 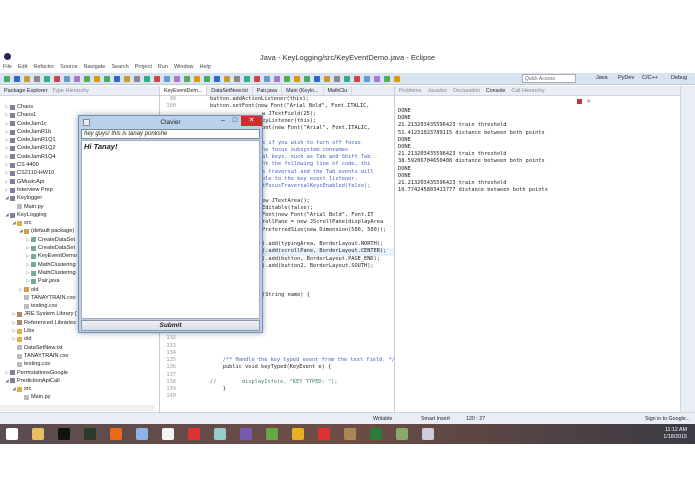 What do you see at coordinates (77, 107) in the screenshot?
I see `tree-item: ▷ Chaos` at bounding box center [77, 107].